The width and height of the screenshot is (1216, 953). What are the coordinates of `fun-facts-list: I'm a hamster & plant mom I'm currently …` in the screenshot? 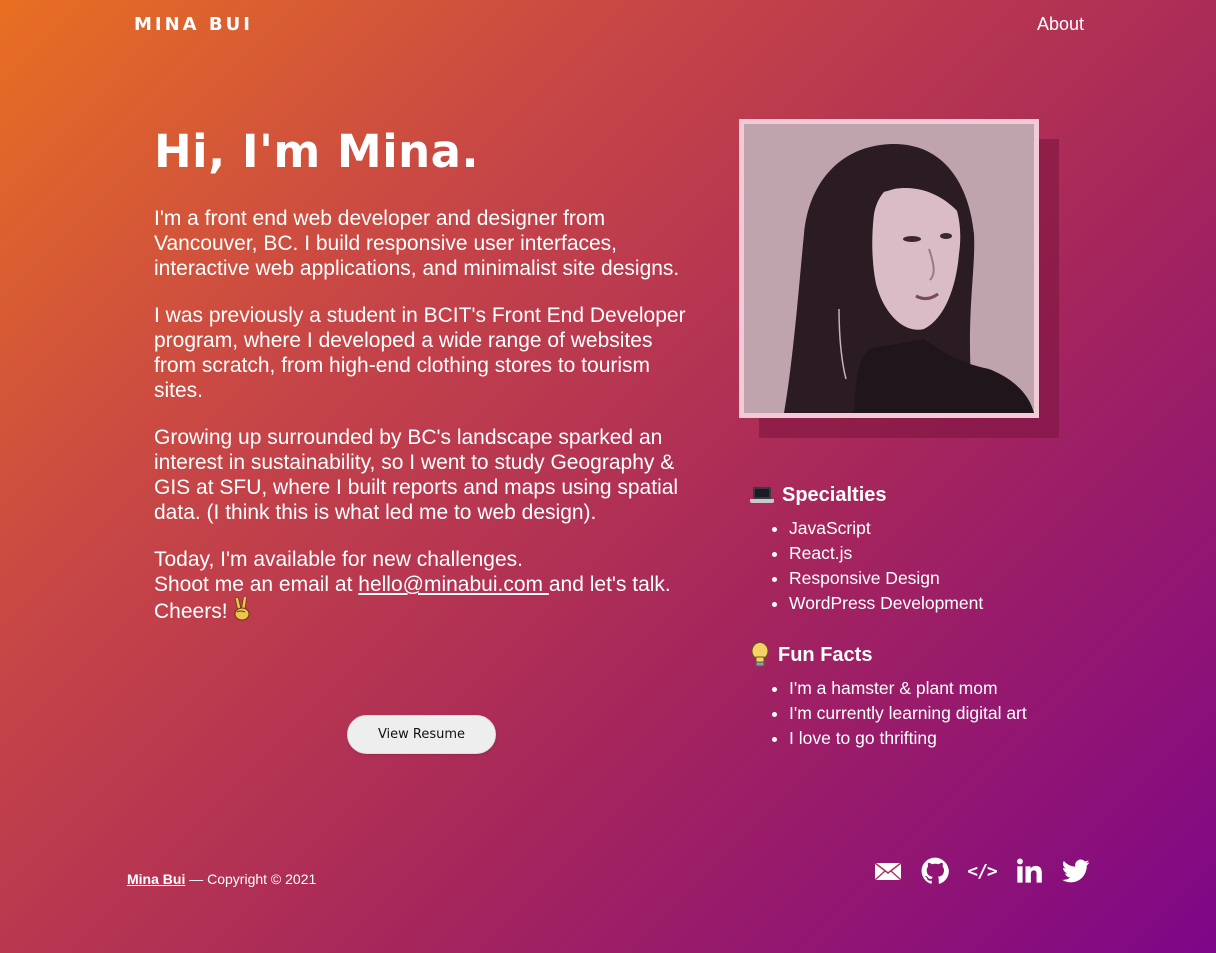 It's located at (908, 713).